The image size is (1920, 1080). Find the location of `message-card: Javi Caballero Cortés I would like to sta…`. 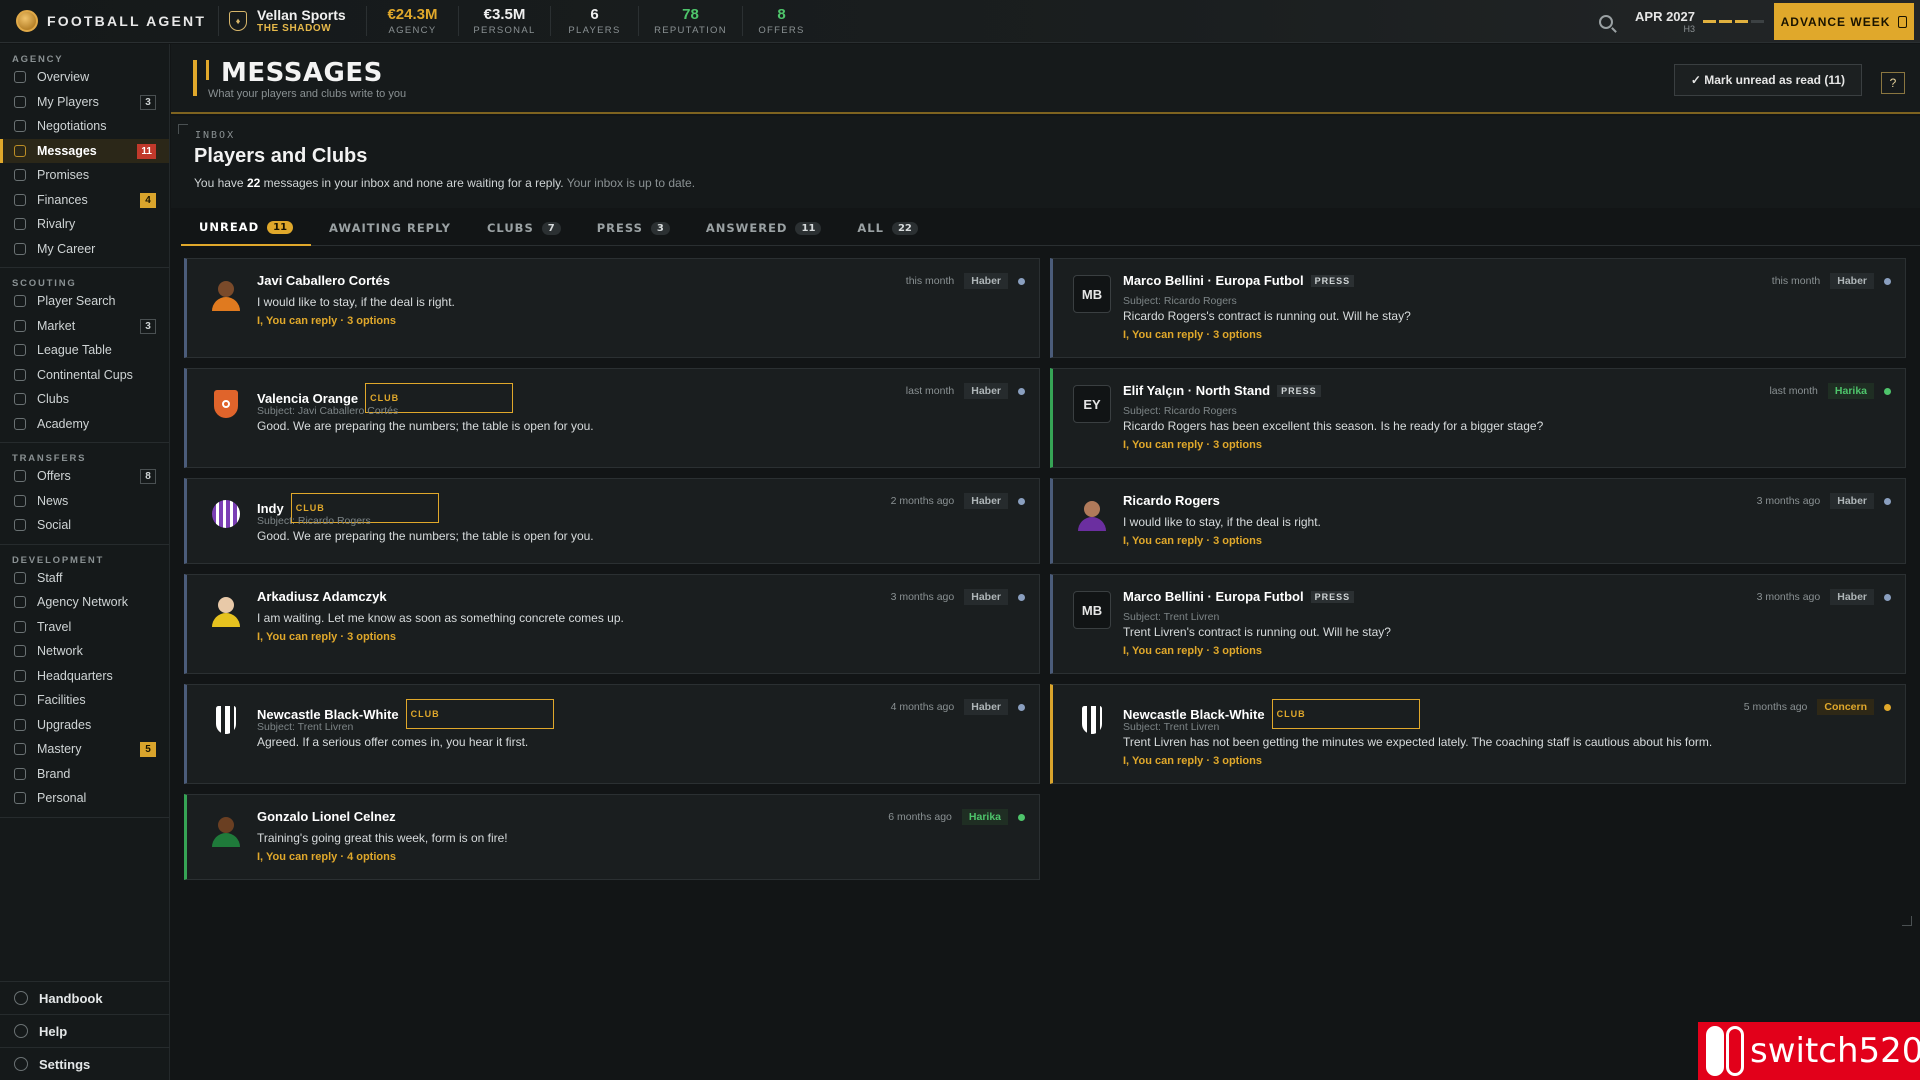

message-card: Javi Caballero Cortés I would like to sta… is located at coordinates (612, 308).